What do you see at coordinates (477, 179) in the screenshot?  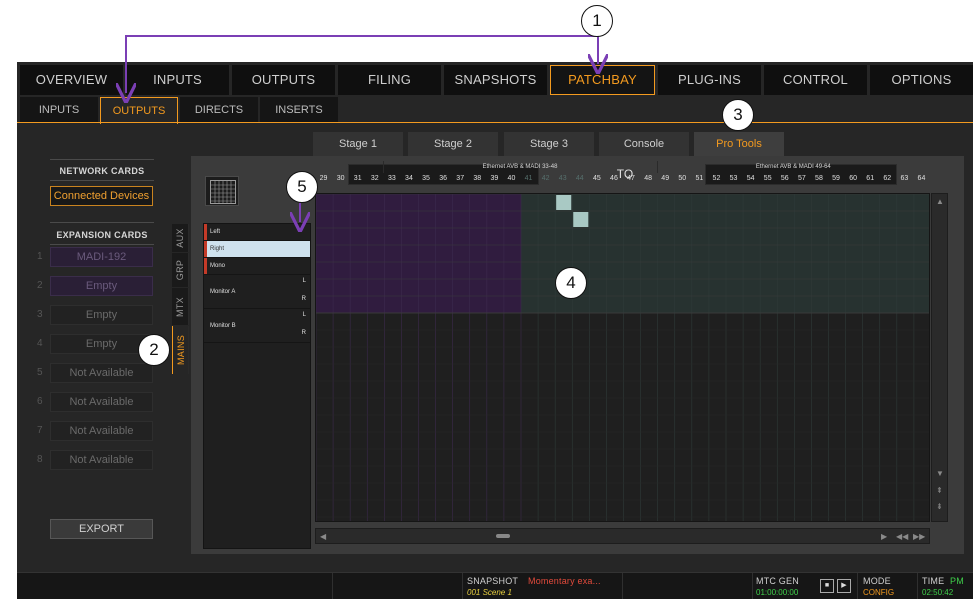 I see `column-38: 38` at bounding box center [477, 179].